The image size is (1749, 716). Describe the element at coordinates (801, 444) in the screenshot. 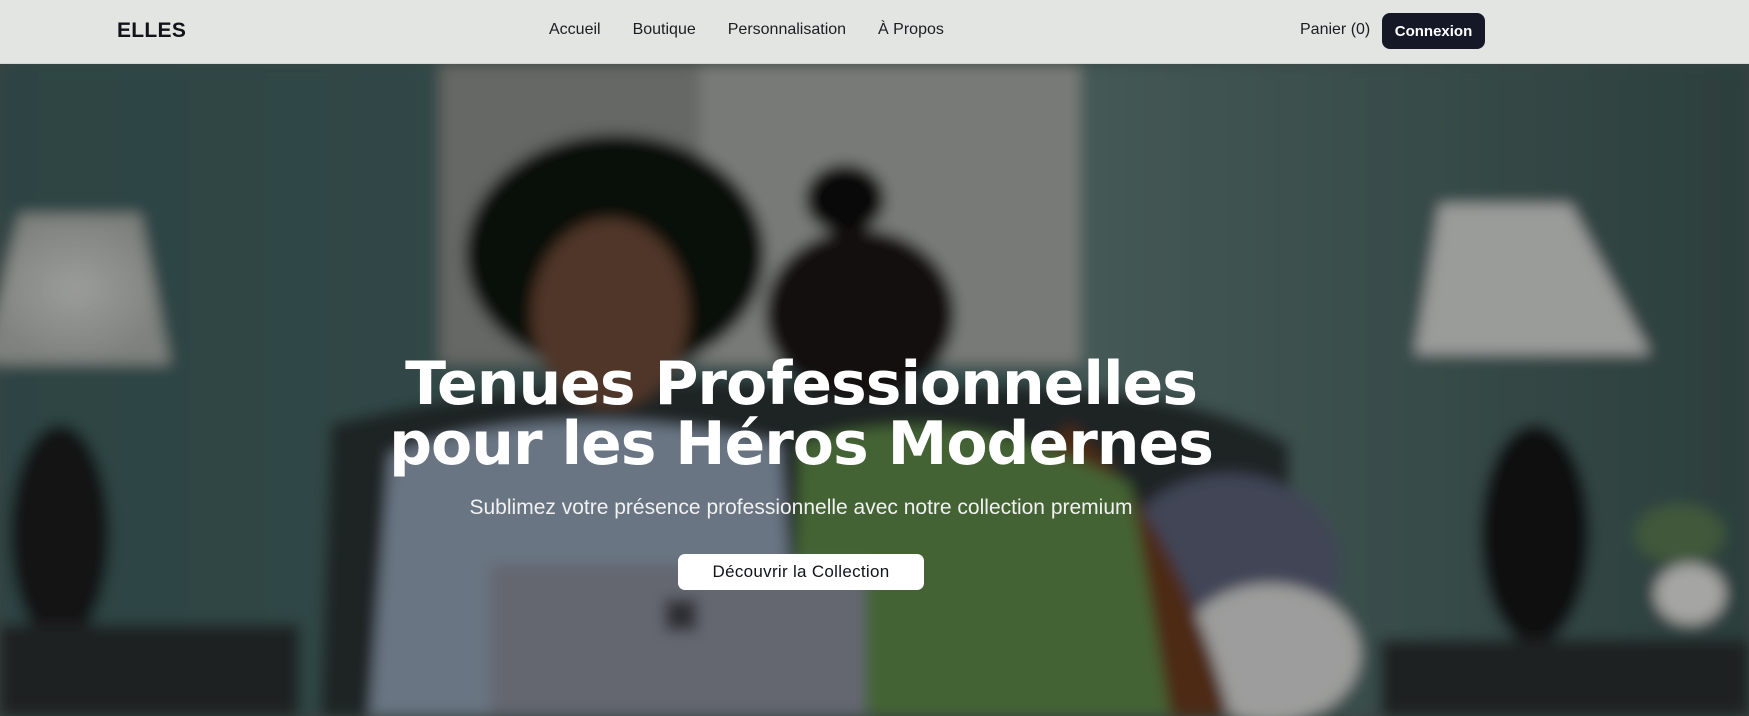

I see `hero-title-line-2: pour les Héros Modernes` at that location.